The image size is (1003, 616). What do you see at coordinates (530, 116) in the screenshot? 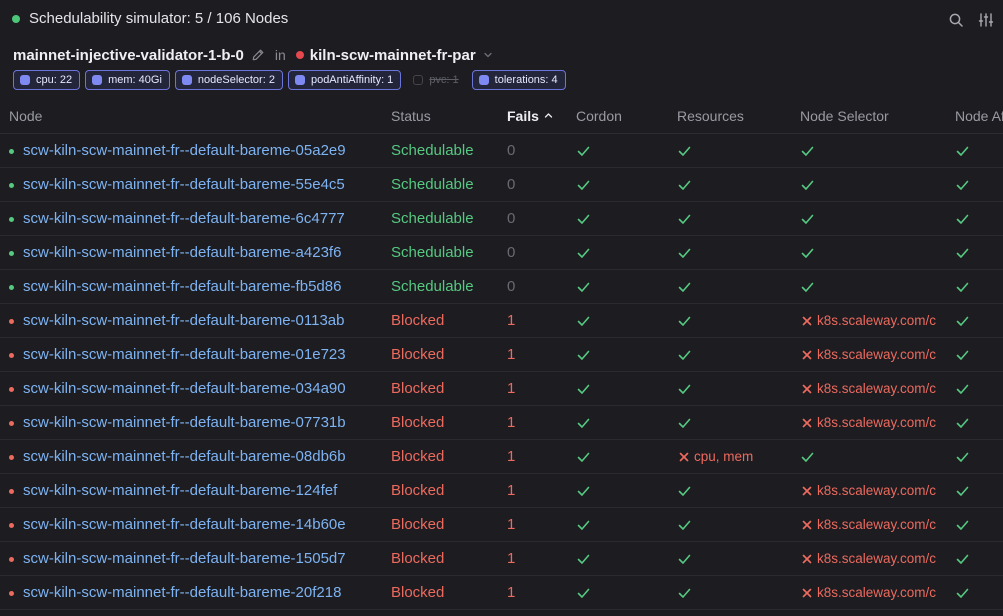
I see `column-header-fails: Fails` at bounding box center [530, 116].